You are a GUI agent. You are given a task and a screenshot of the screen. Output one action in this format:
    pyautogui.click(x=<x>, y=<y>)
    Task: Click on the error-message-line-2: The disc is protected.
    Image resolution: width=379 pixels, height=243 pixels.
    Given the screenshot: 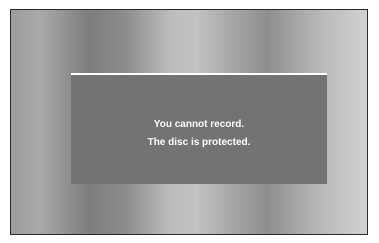 What is the action you would take?
    pyautogui.click(x=199, y=142)
    